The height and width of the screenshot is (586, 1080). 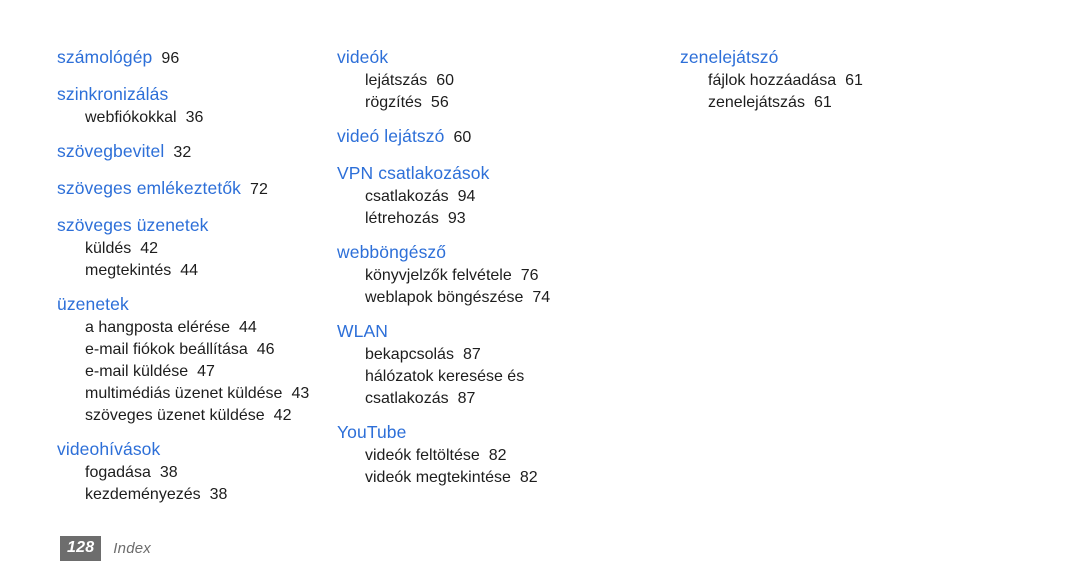 I want to click on index-subentry-page-number: 74, so click(x=541, y=297).